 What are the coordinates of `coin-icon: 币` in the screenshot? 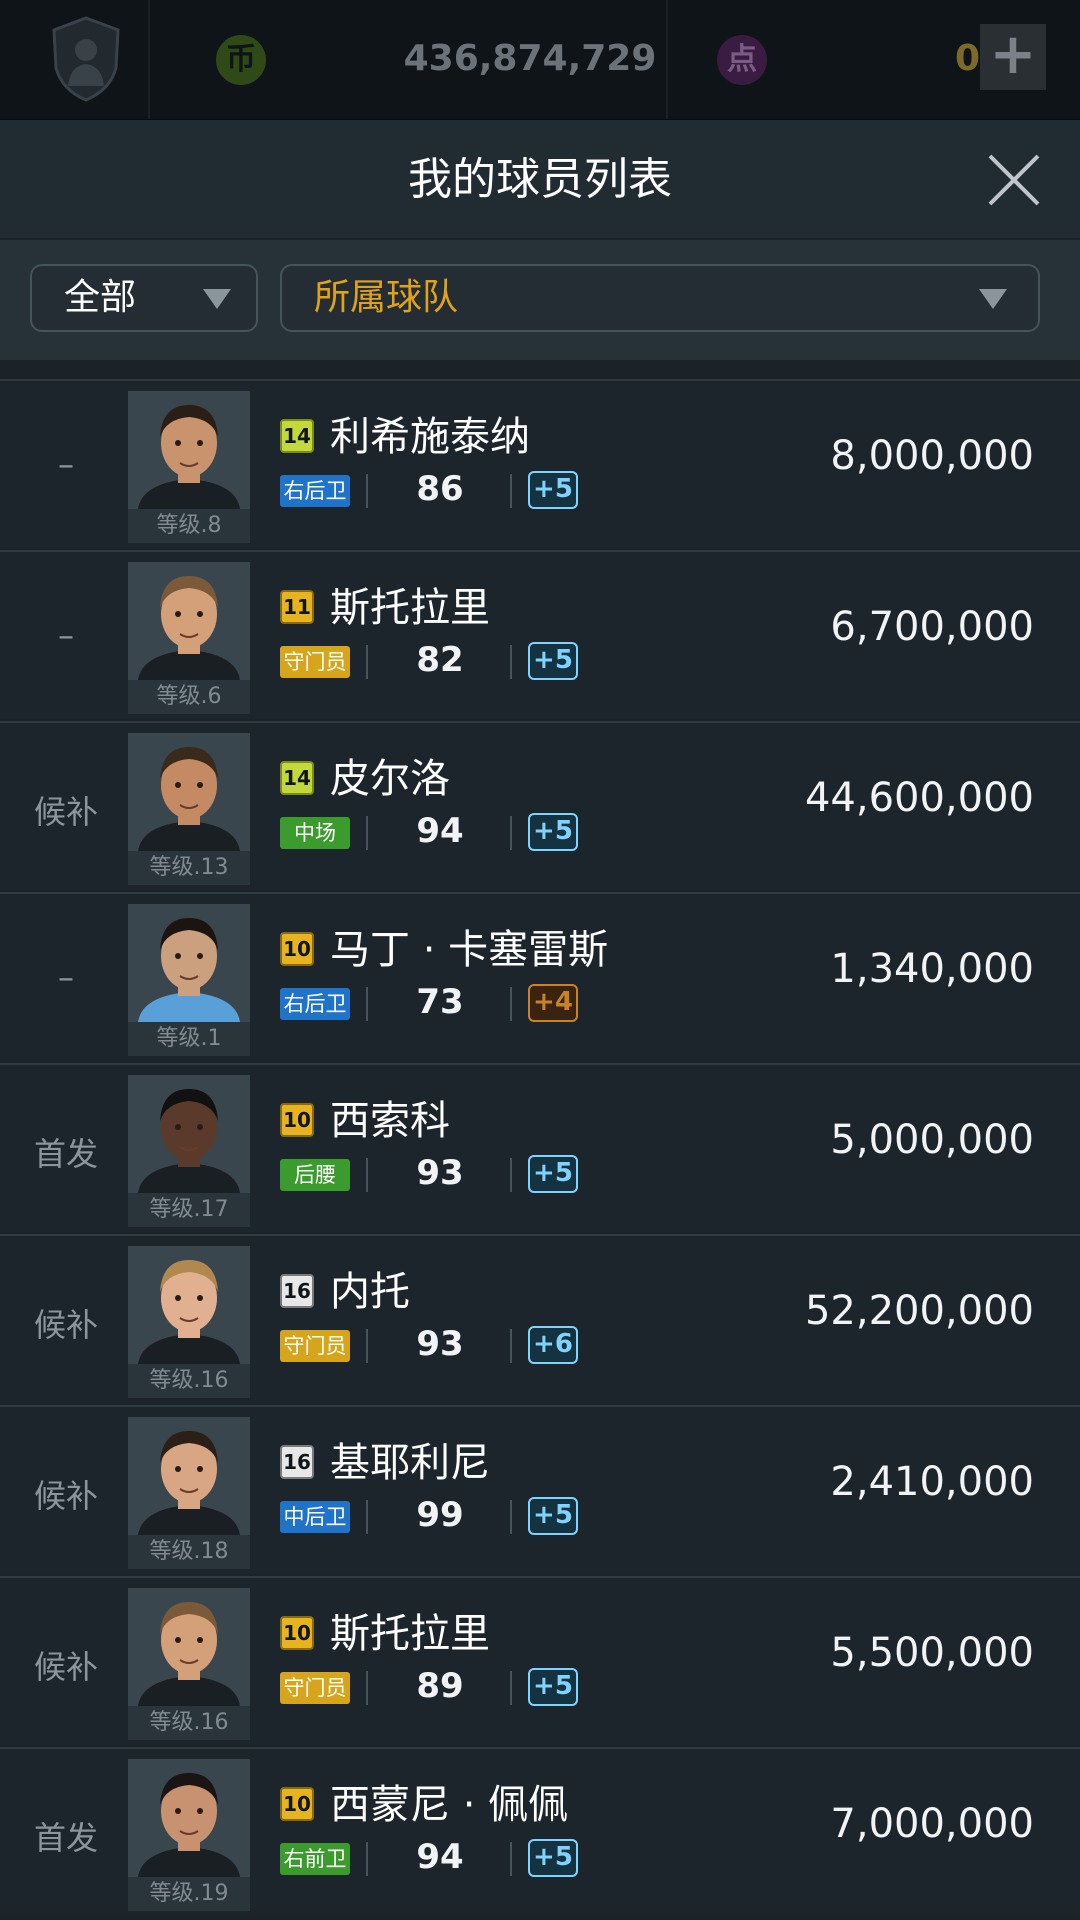 It's located at (241, 60).